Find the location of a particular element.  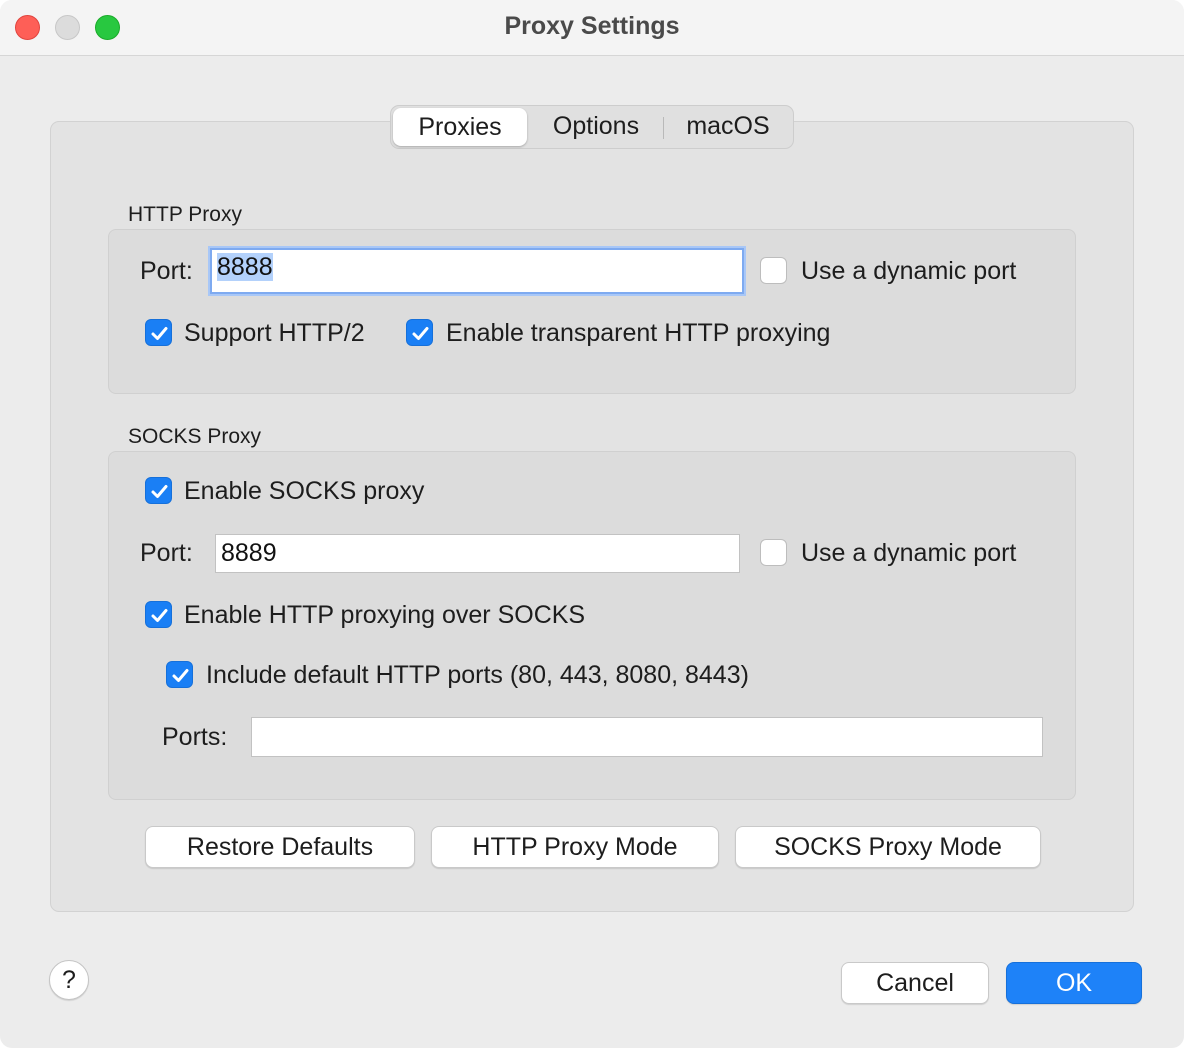

support-http2-checkbox is located at coordinates (158, 332).